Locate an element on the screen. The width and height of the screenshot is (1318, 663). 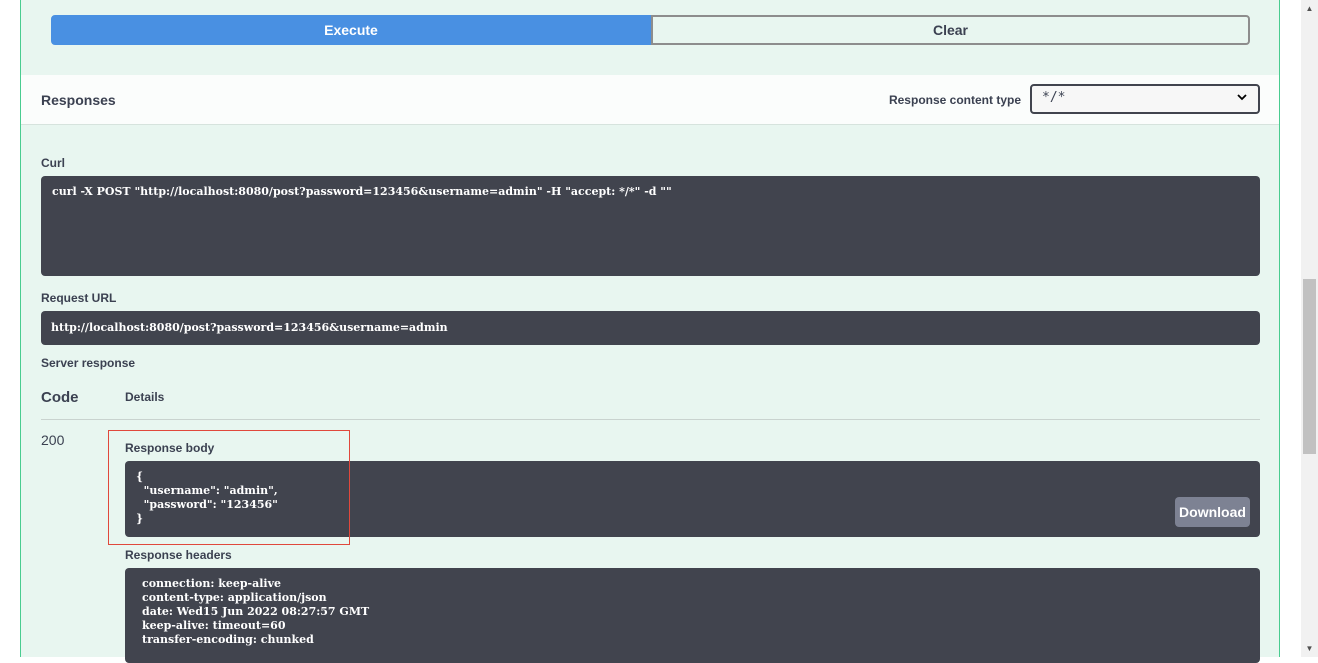
response-content-type-select: */* is located at coordinates (1145, 99).